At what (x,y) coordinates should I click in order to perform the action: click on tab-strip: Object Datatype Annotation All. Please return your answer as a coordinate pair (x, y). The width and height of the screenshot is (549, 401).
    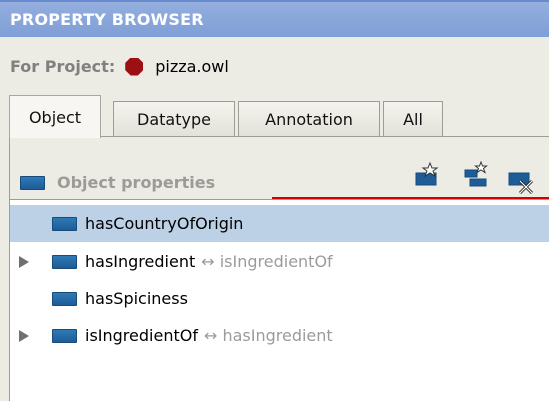
    Looking at the image, I should click on (279, 116).